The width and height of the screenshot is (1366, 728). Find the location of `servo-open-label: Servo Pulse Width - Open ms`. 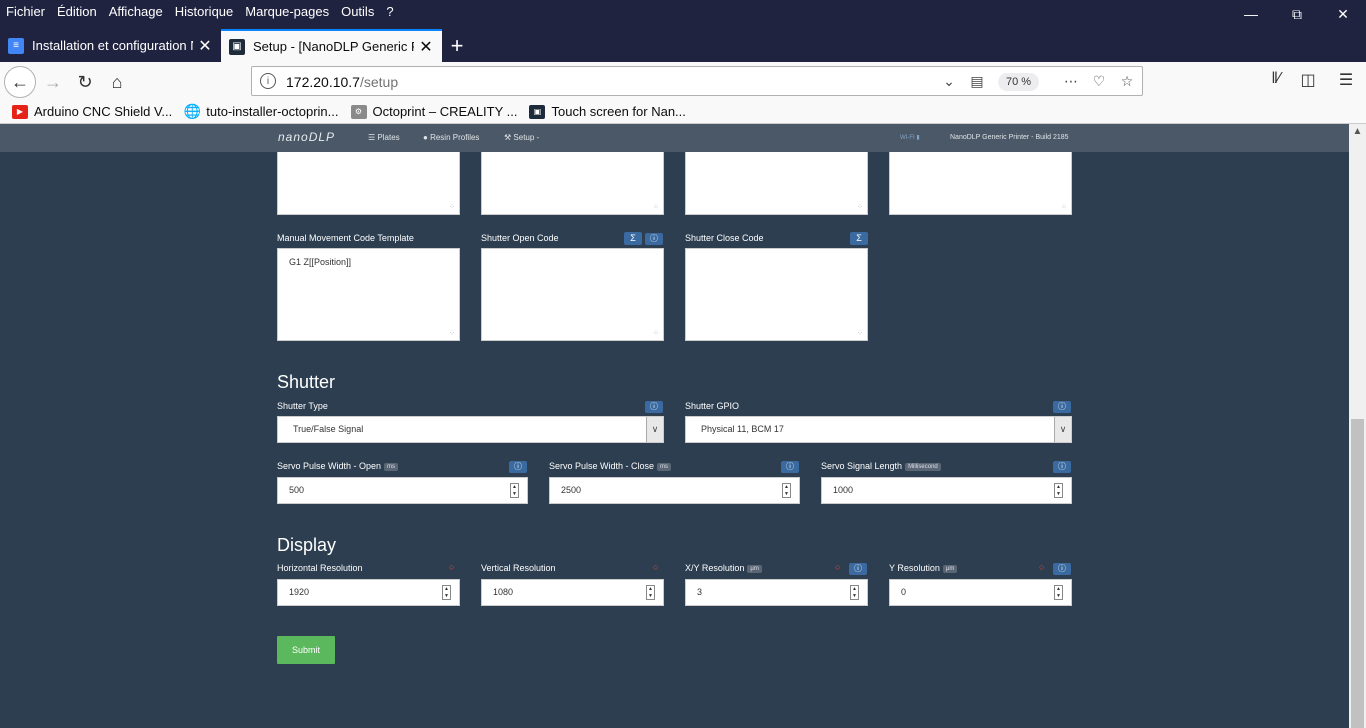

servo-open-label: Servo Pulse Width - Open ms is located at coordinates (338, 466).